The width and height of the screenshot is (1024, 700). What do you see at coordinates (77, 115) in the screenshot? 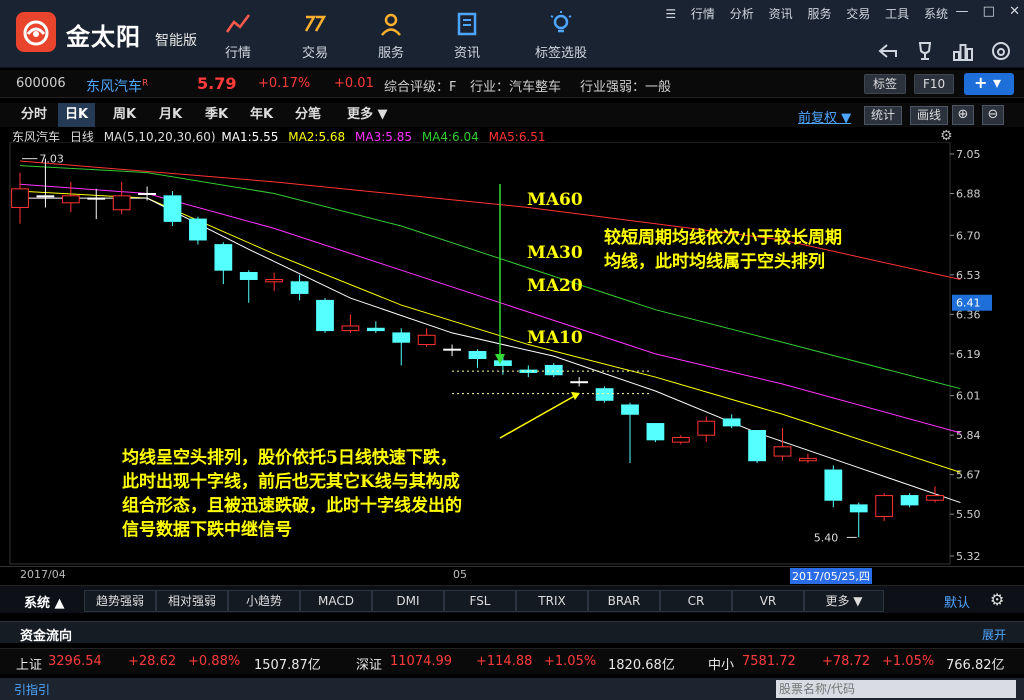
I see `tab-daily: 日K` at bounding box center [77, 115].